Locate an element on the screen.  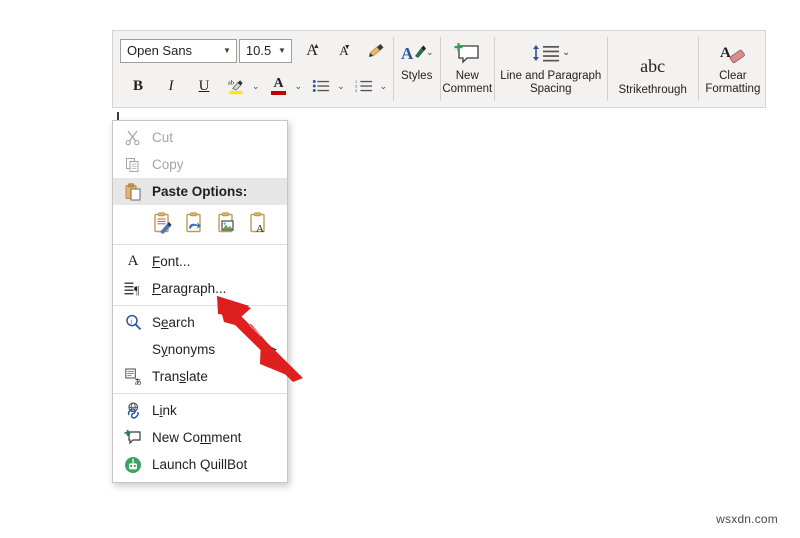
svg-text: i is located at coordinates (131, 322).